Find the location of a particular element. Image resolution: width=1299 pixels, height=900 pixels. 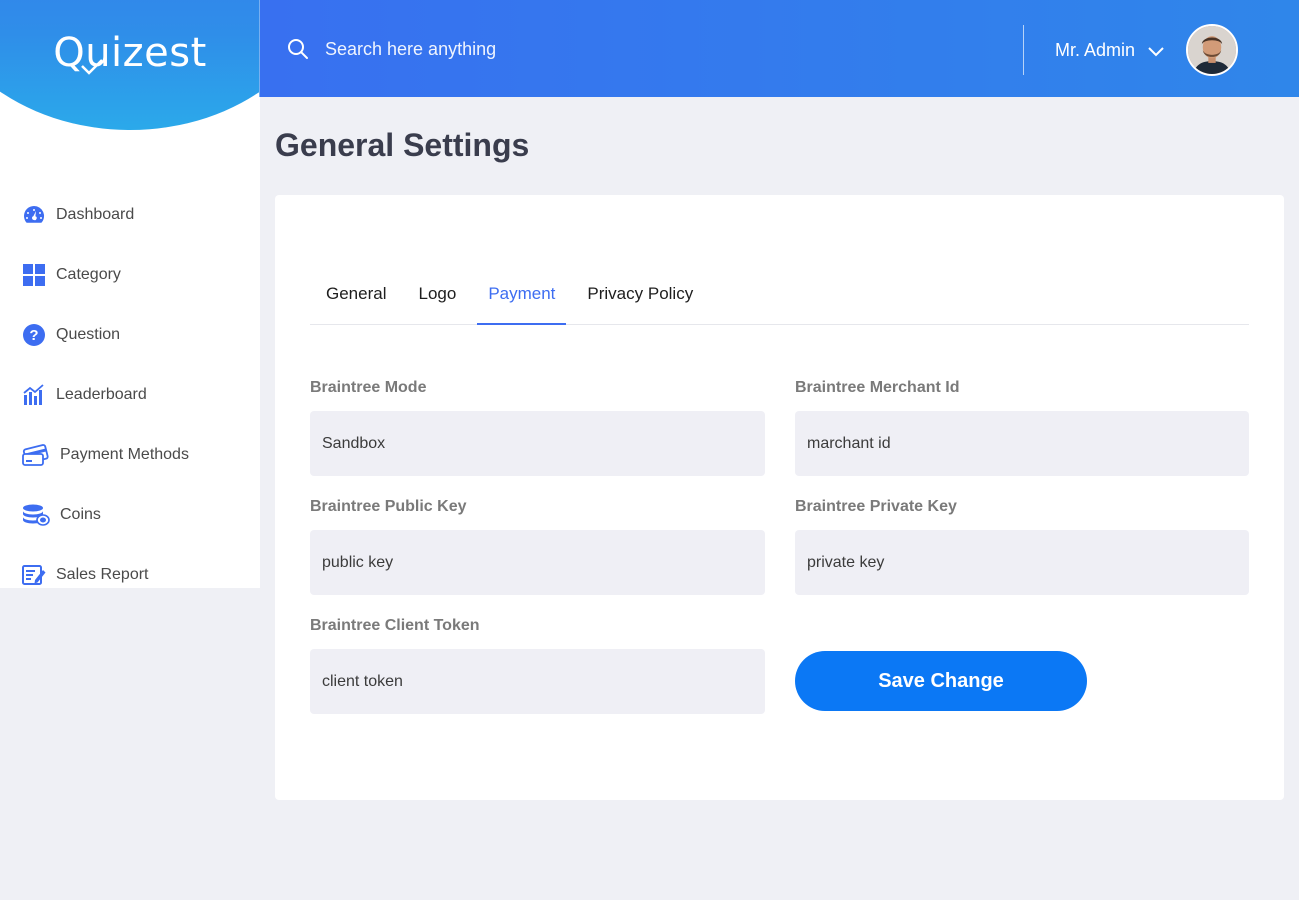

sidebar-item-label: Category is located at coordinates (88, 274).